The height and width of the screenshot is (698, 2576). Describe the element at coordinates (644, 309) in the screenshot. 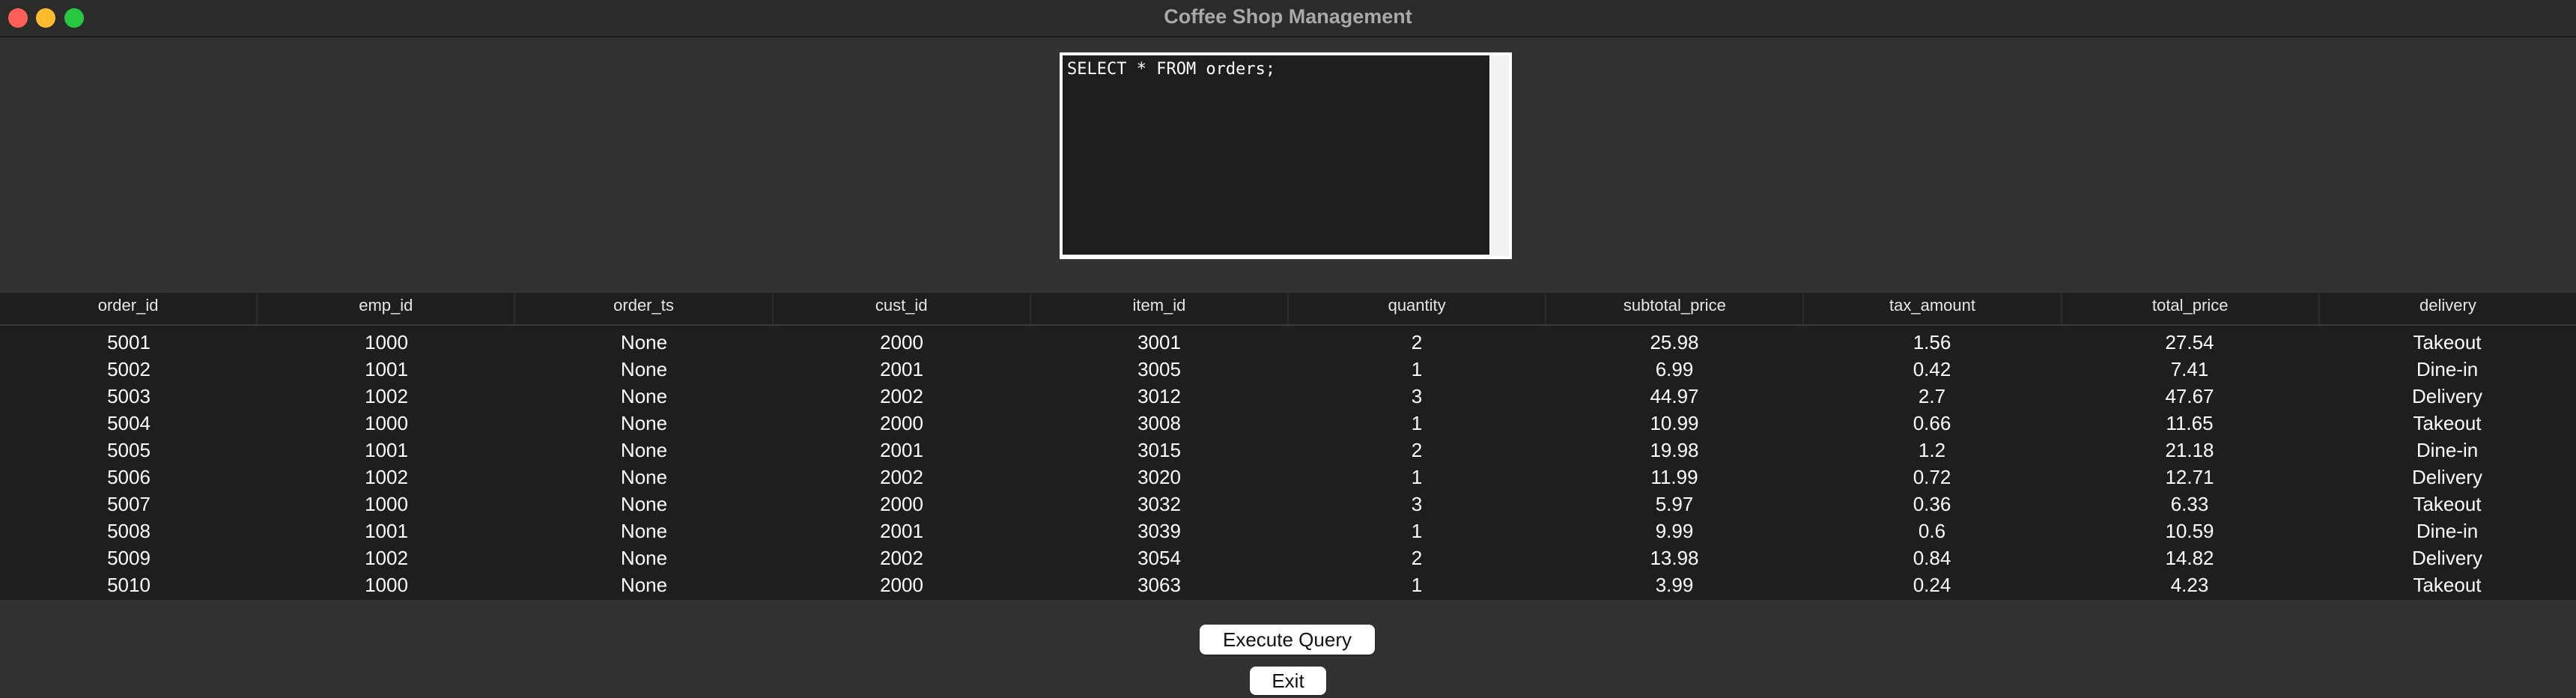

I see `column-header-order-ts: order_ts` at that location.